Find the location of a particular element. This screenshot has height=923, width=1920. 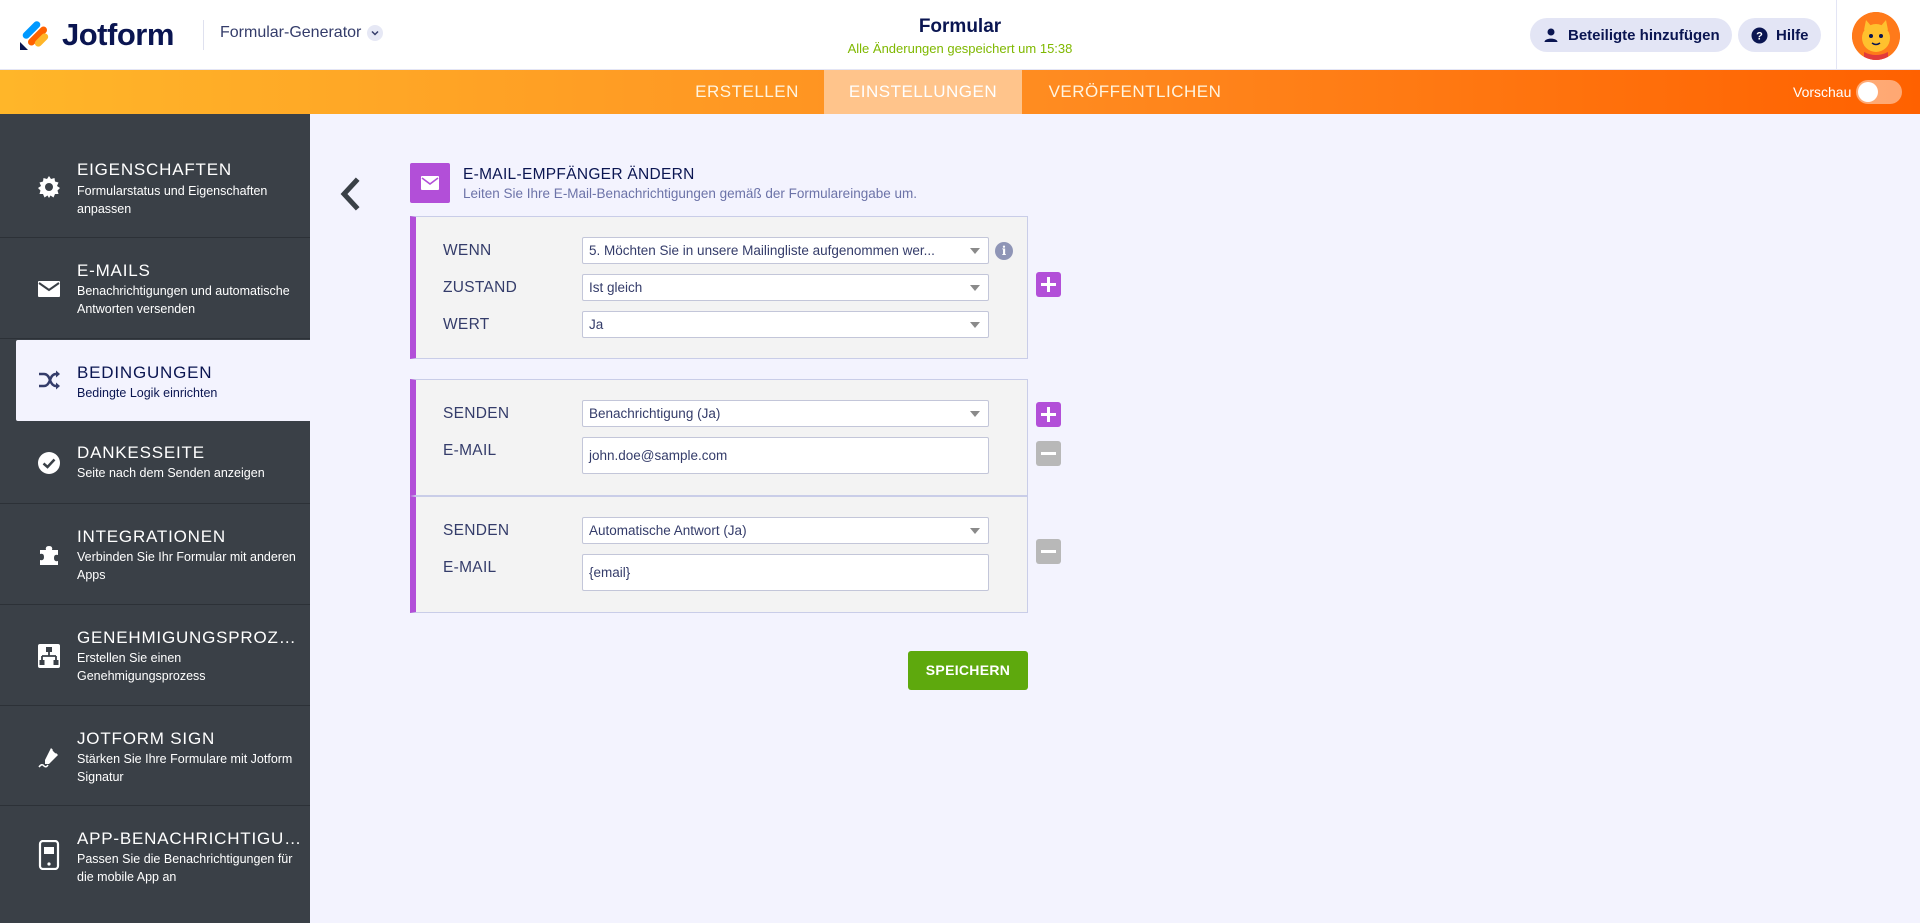

back-arrow-icon is located at coordinates (350, 194).